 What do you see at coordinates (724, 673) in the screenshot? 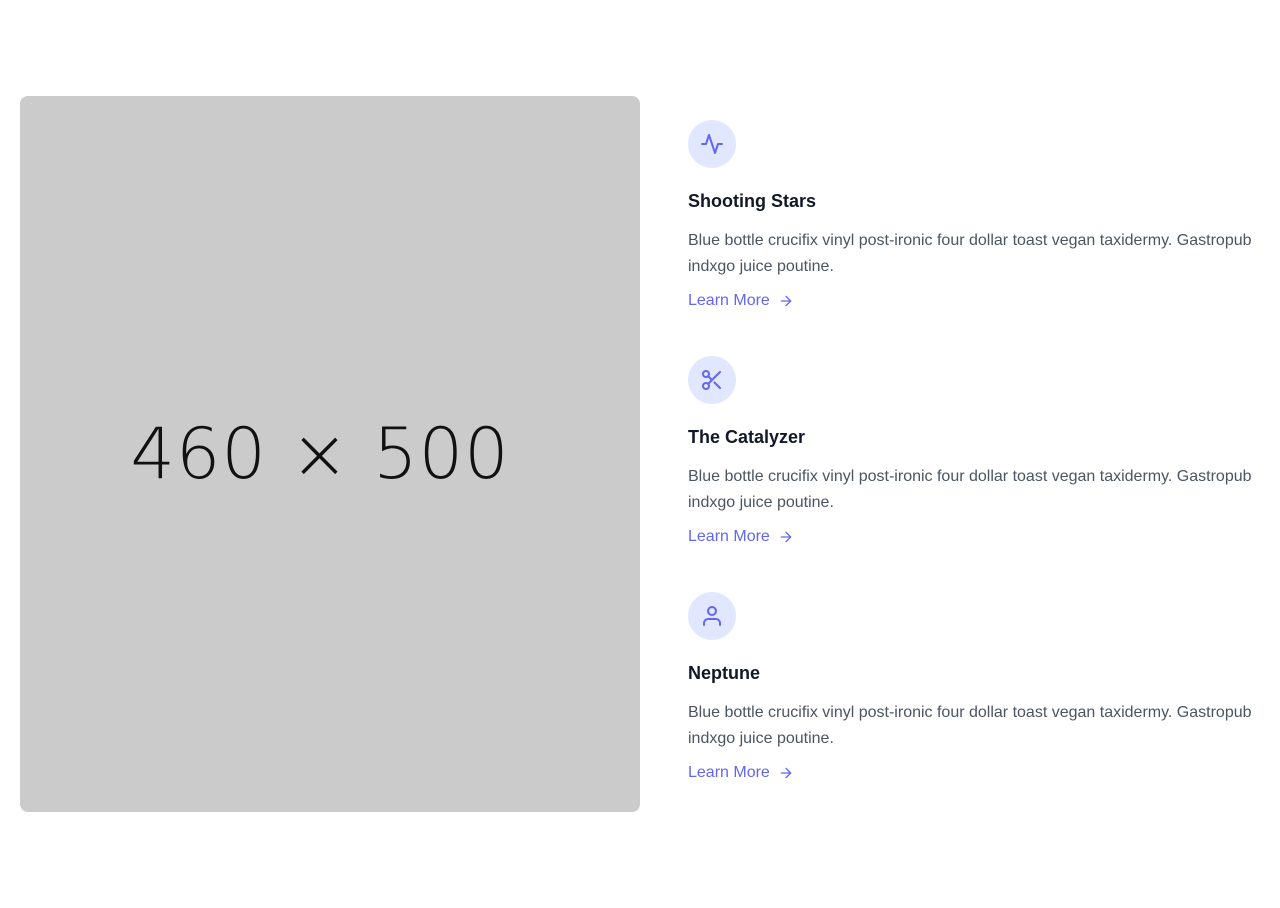
I see `feature-title: Neptune` at bounding box center [724, 673].